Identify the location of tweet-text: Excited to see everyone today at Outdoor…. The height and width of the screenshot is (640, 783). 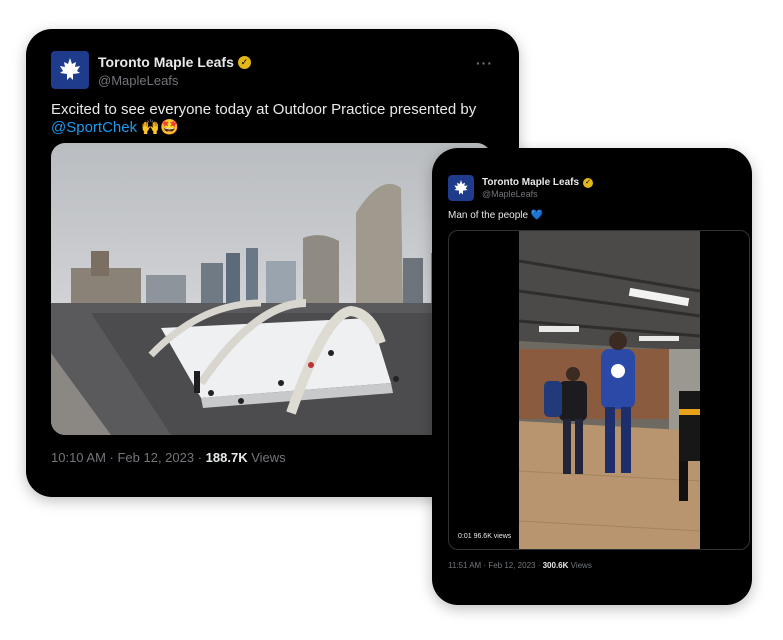
(263, 119).